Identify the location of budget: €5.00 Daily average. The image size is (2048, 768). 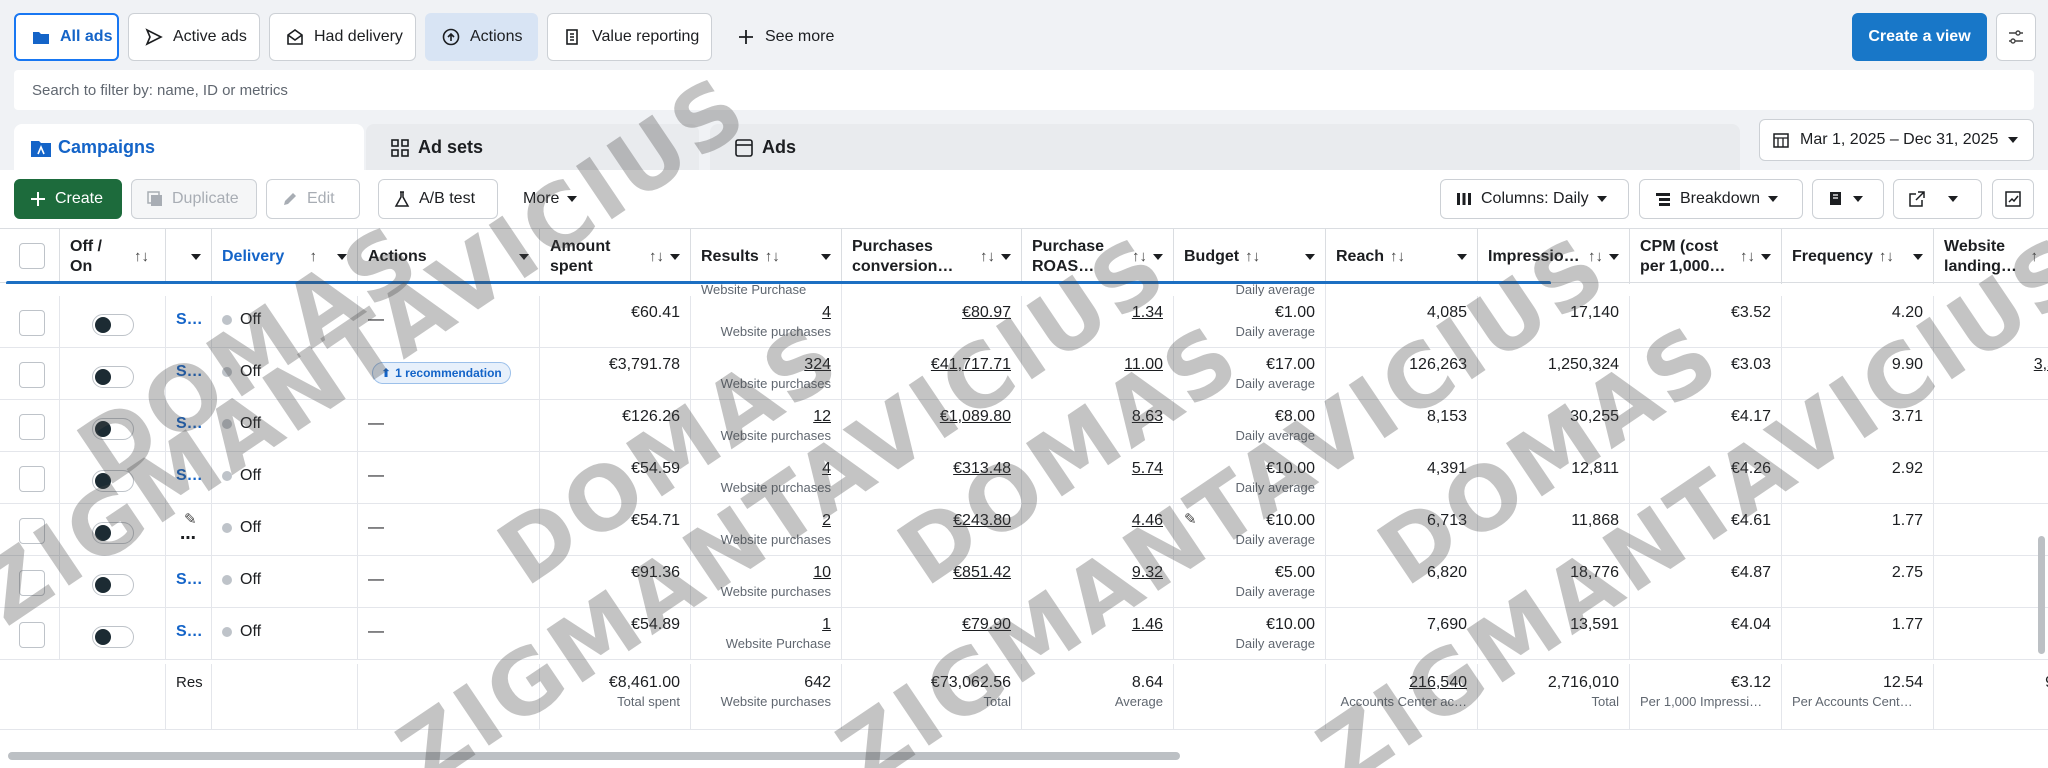
(1250, 582).